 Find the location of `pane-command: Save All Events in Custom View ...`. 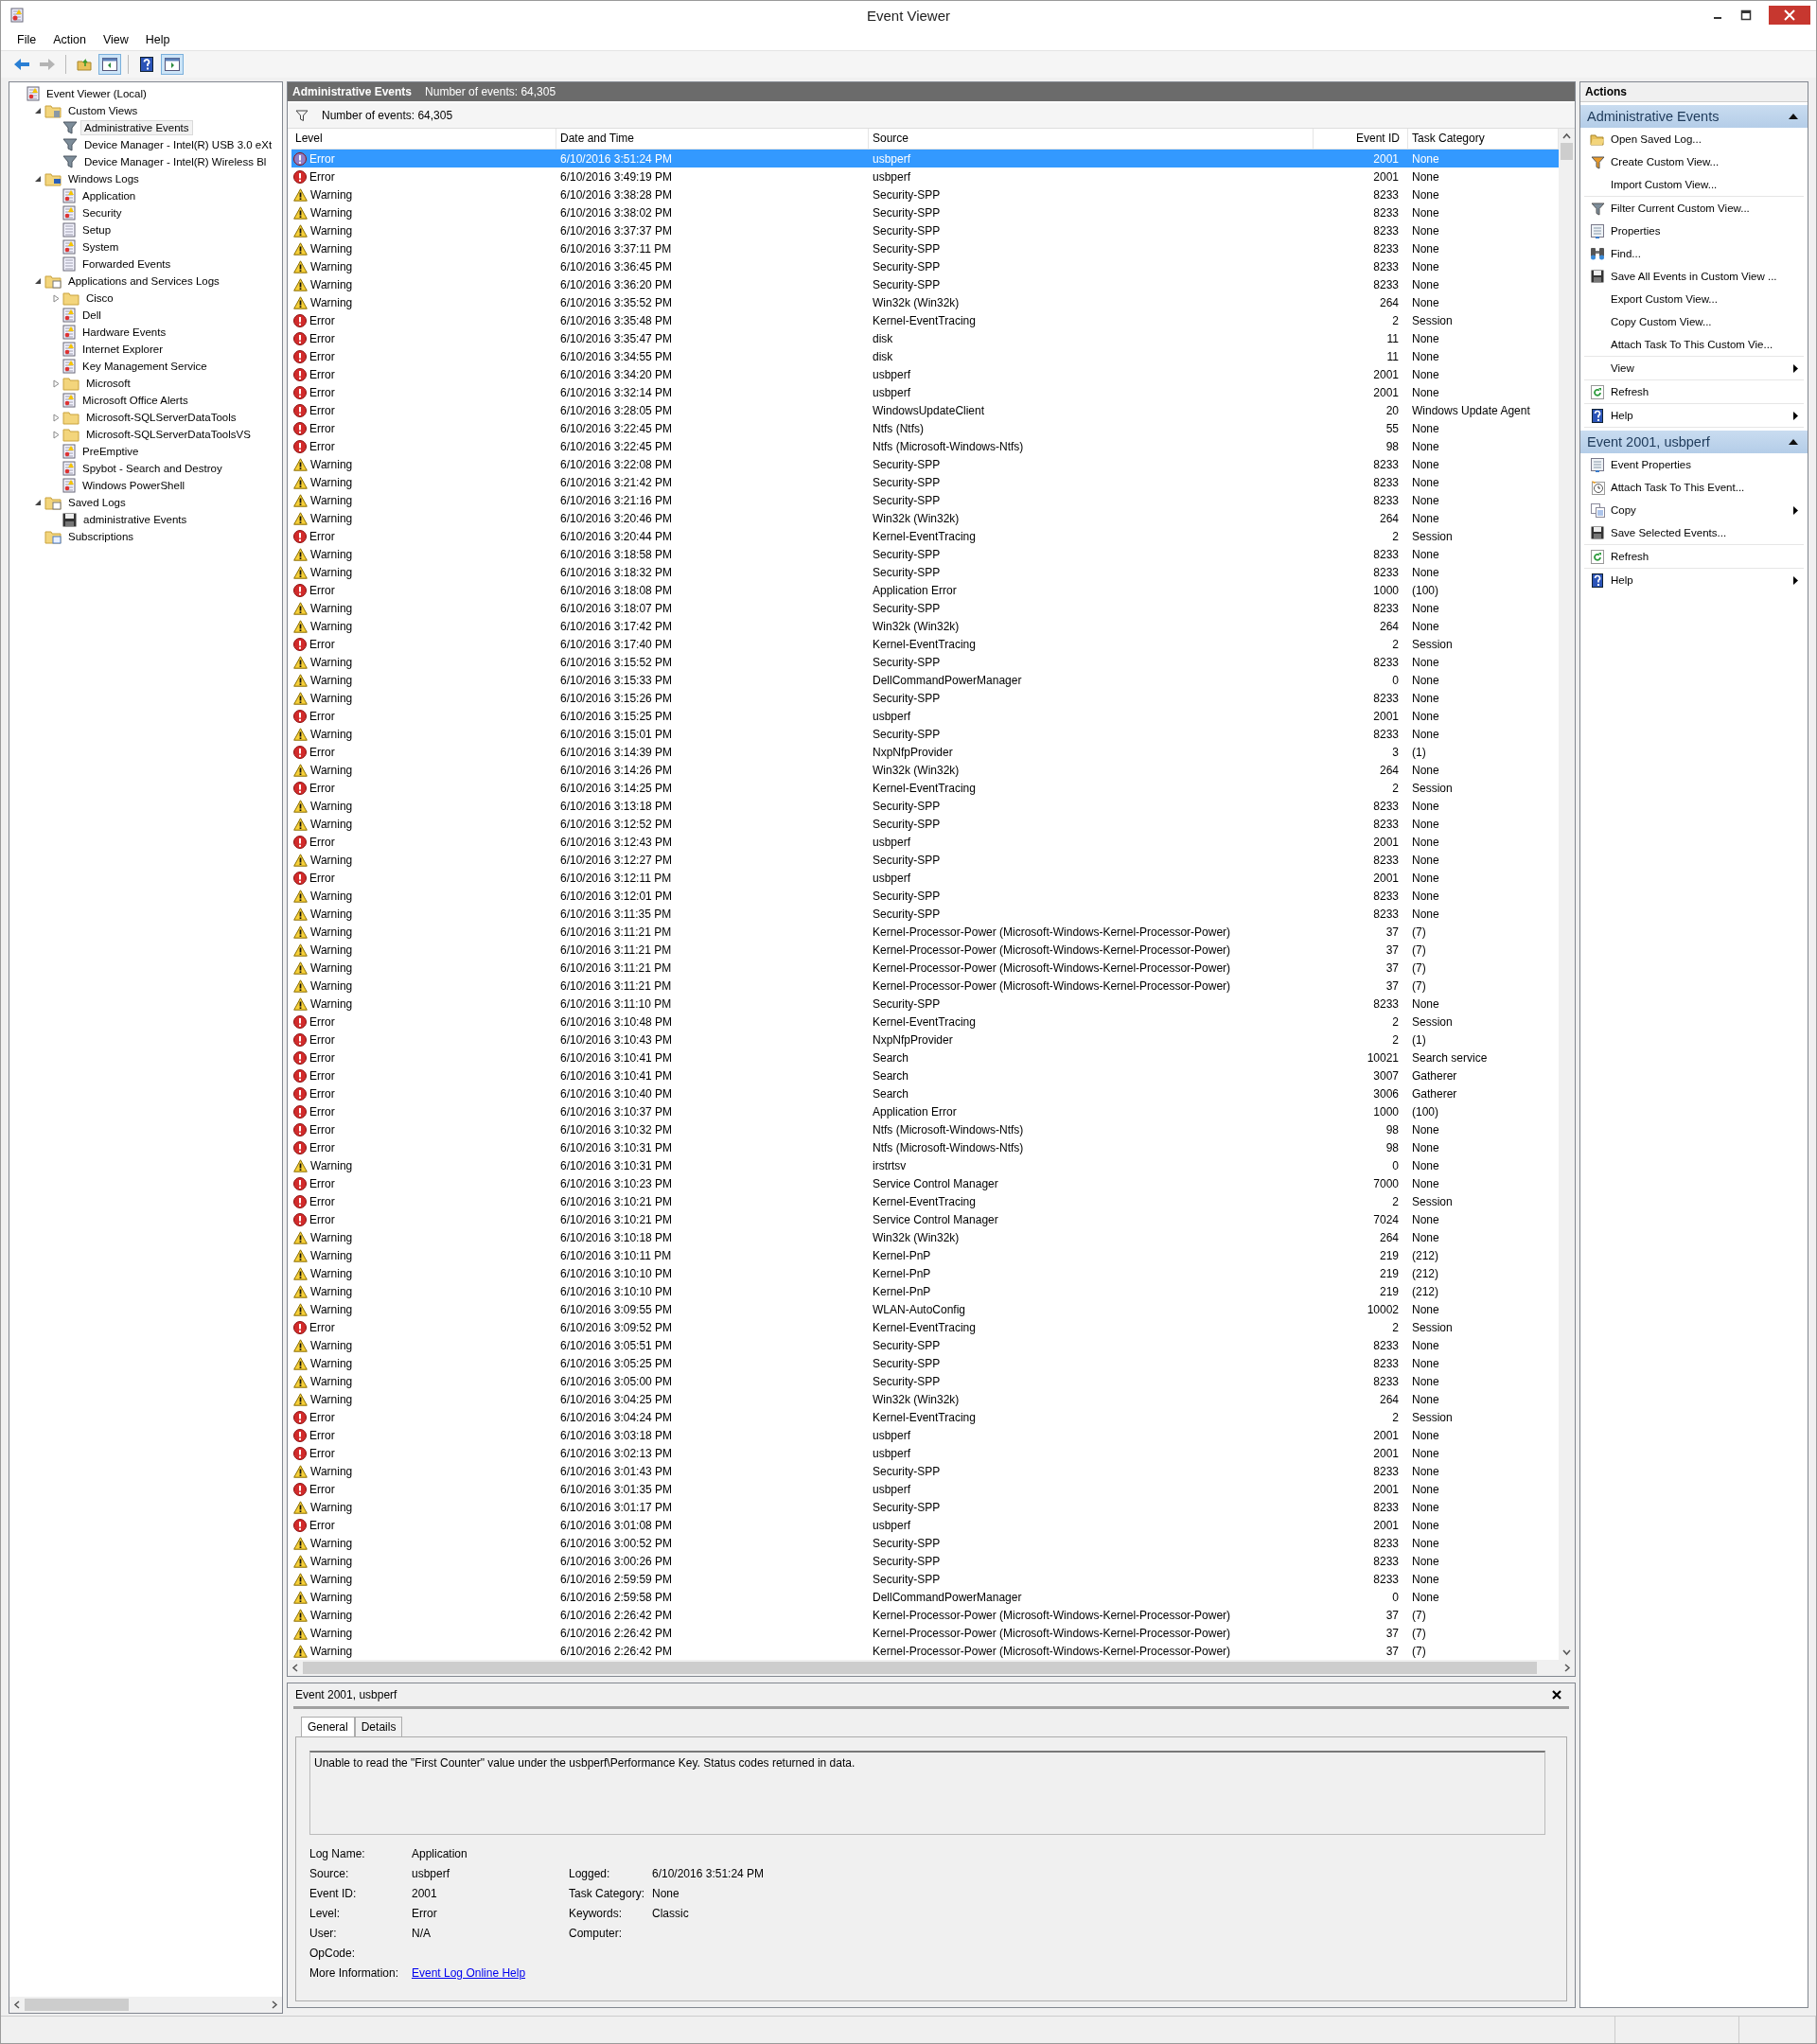

pane-command: Save All Events in Custom View ... is located at coordinates (1694, 276).